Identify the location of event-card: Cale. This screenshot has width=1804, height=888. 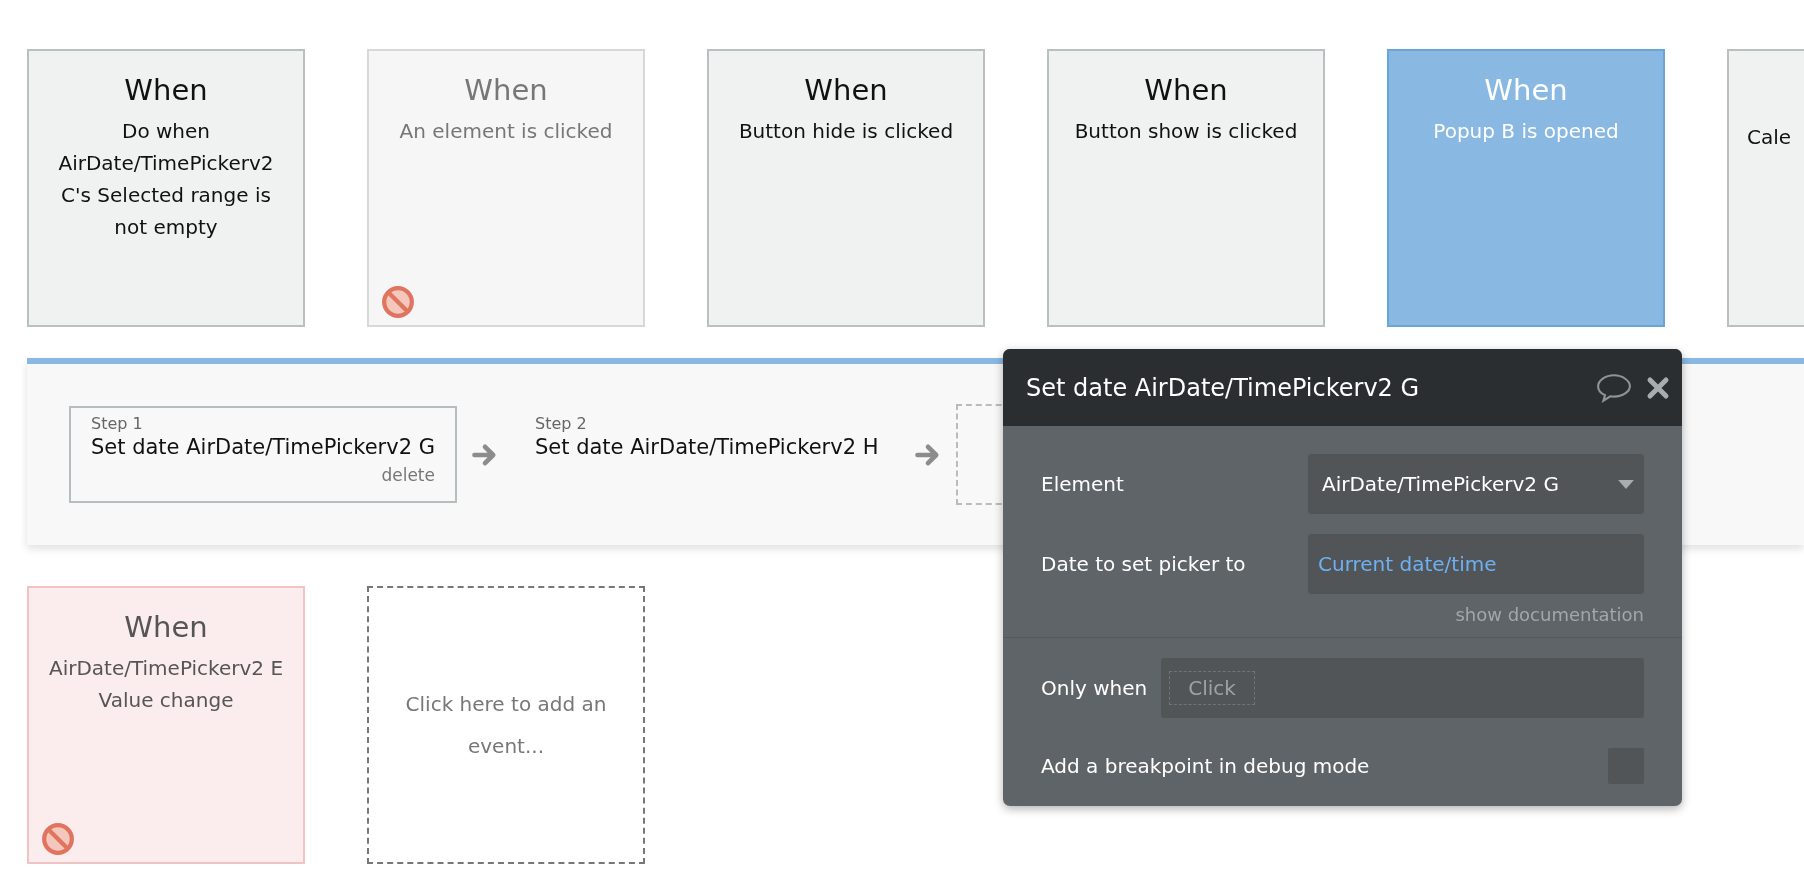
(1765, 188).